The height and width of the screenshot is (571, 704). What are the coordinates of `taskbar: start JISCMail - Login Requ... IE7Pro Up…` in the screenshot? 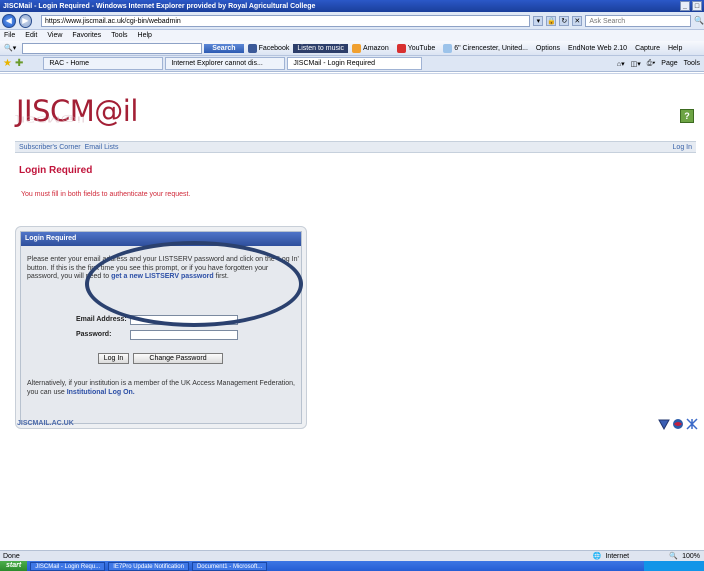 It's located at (352, 566).